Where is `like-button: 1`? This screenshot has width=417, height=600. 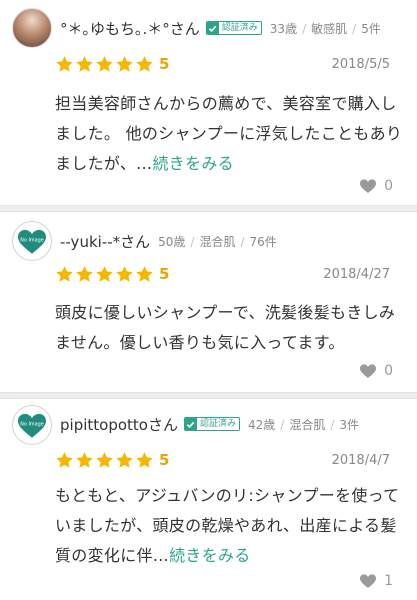 like-button: 1 is located at coordinates (376, 581).